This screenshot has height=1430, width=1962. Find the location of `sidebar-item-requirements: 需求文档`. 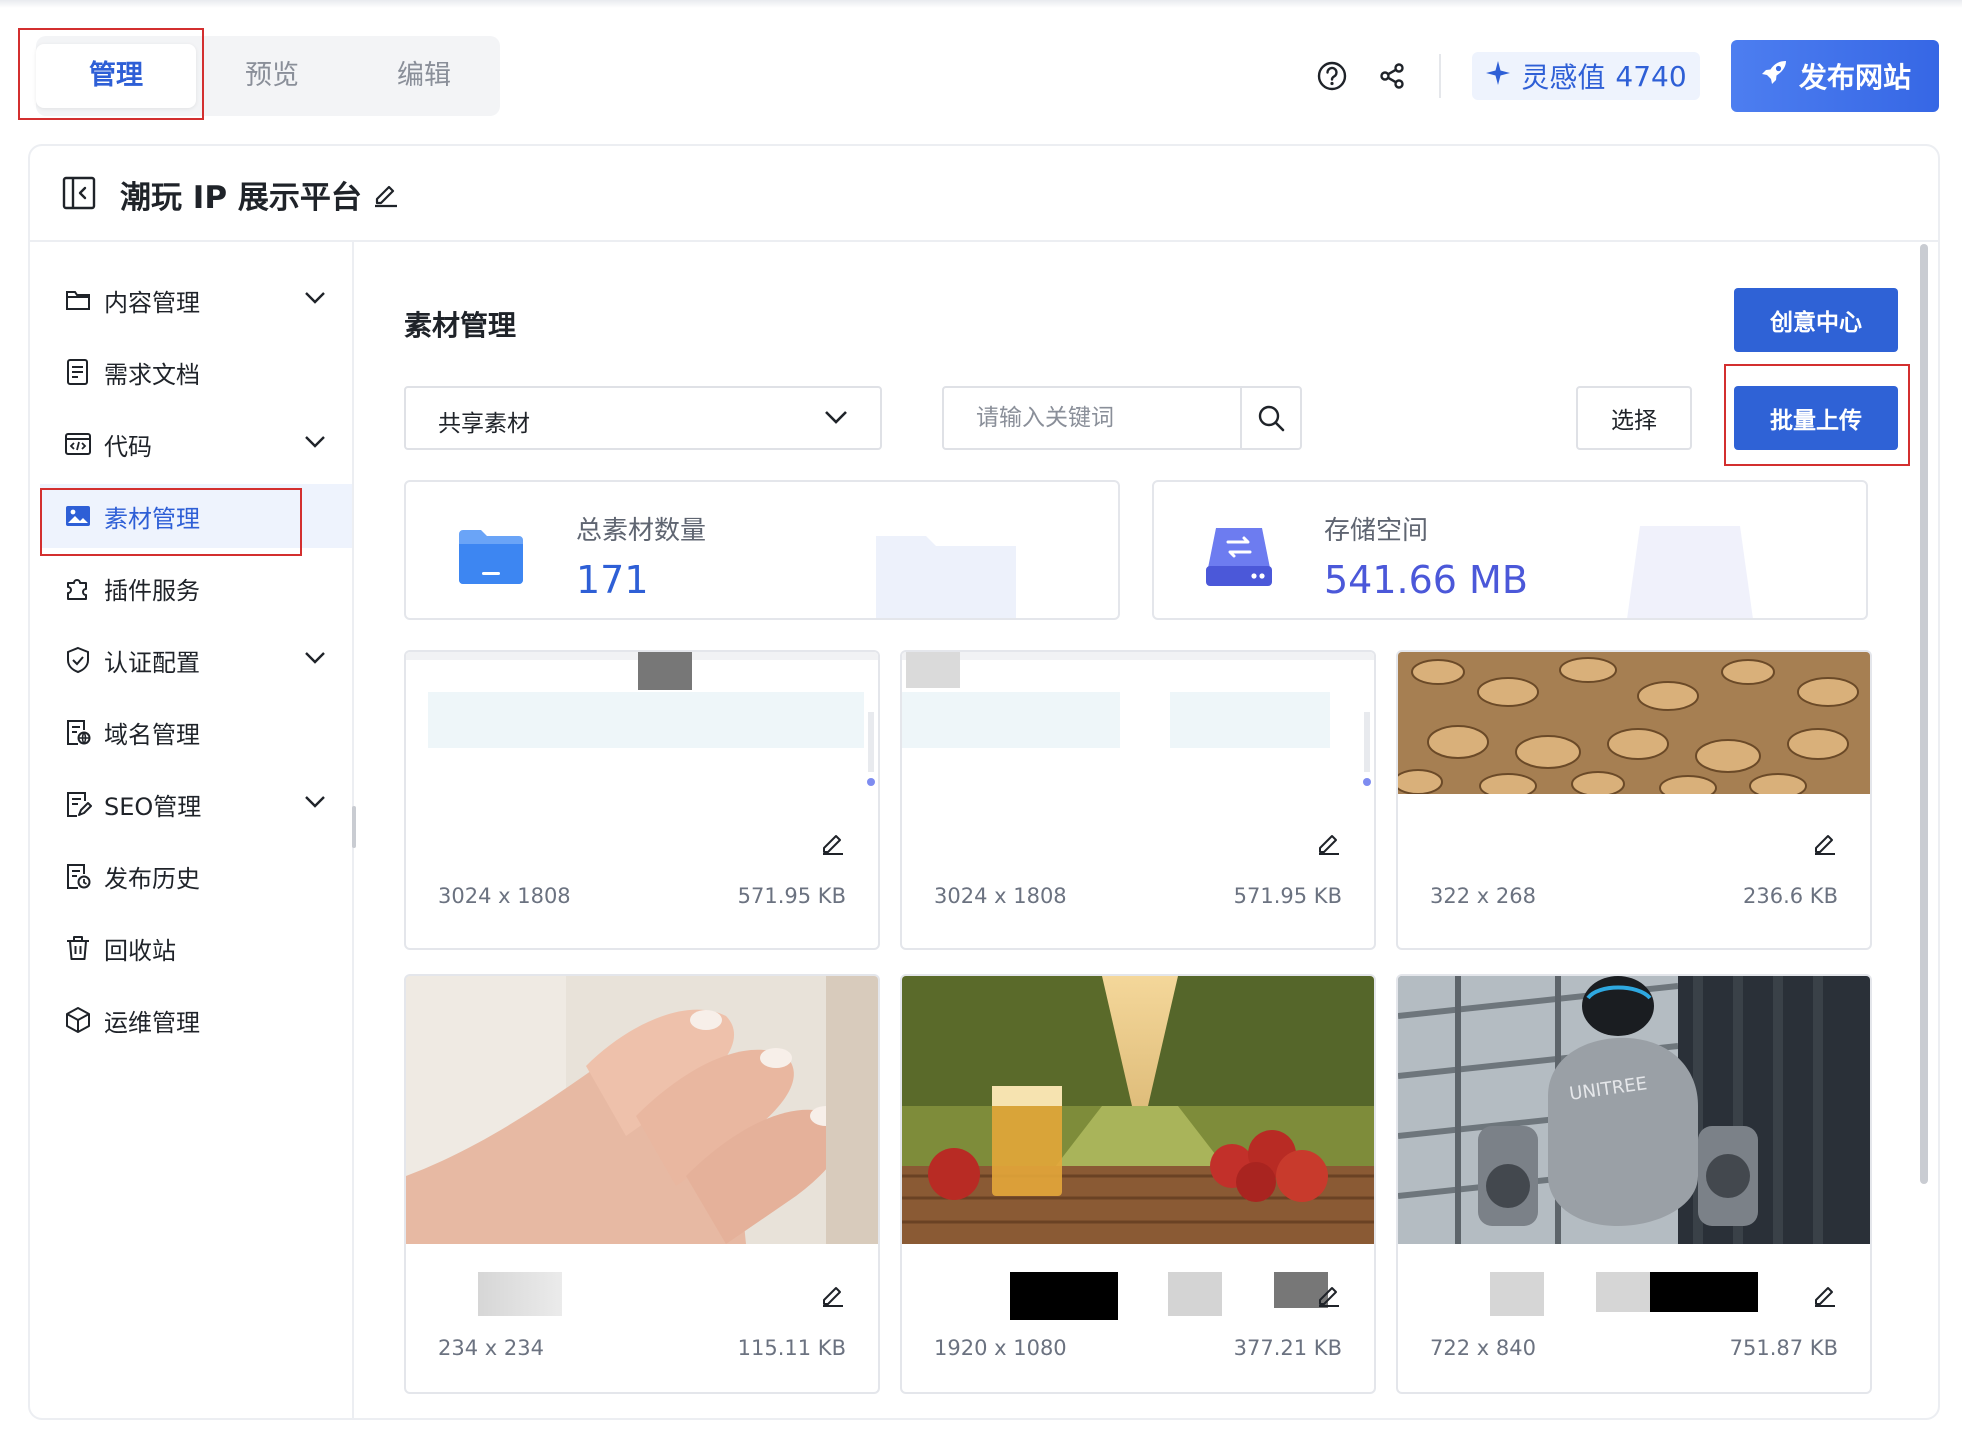

sidebar-item-requirements: 需求文档 is located at coordinates (196, 372).